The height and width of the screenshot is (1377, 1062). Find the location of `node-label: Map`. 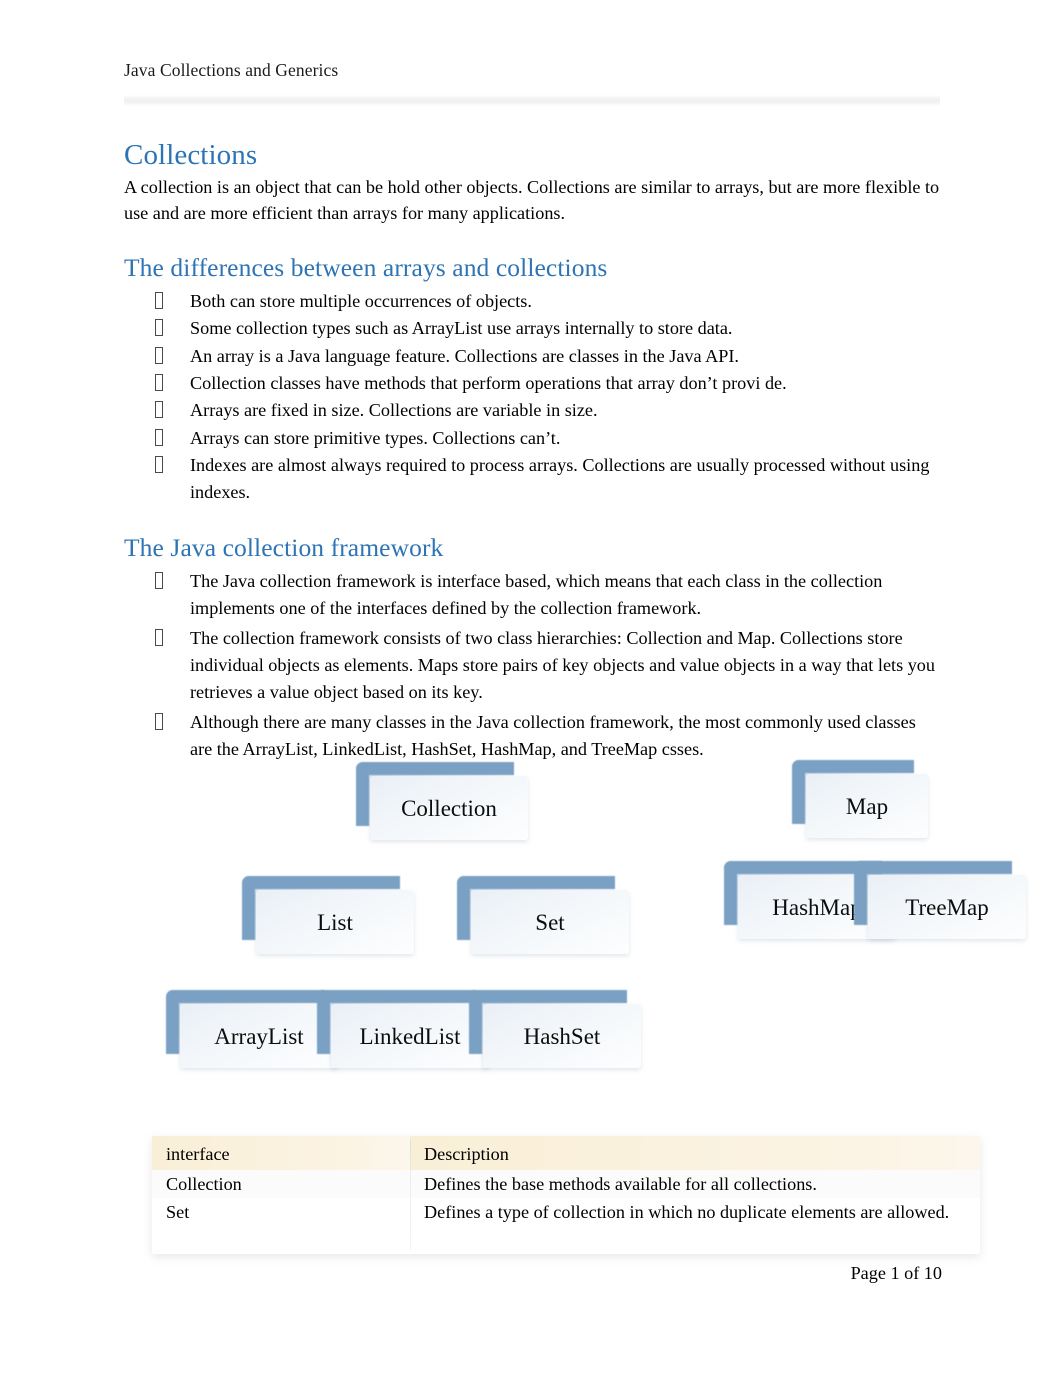

node-label: Map is located at coordinates (867, 806).